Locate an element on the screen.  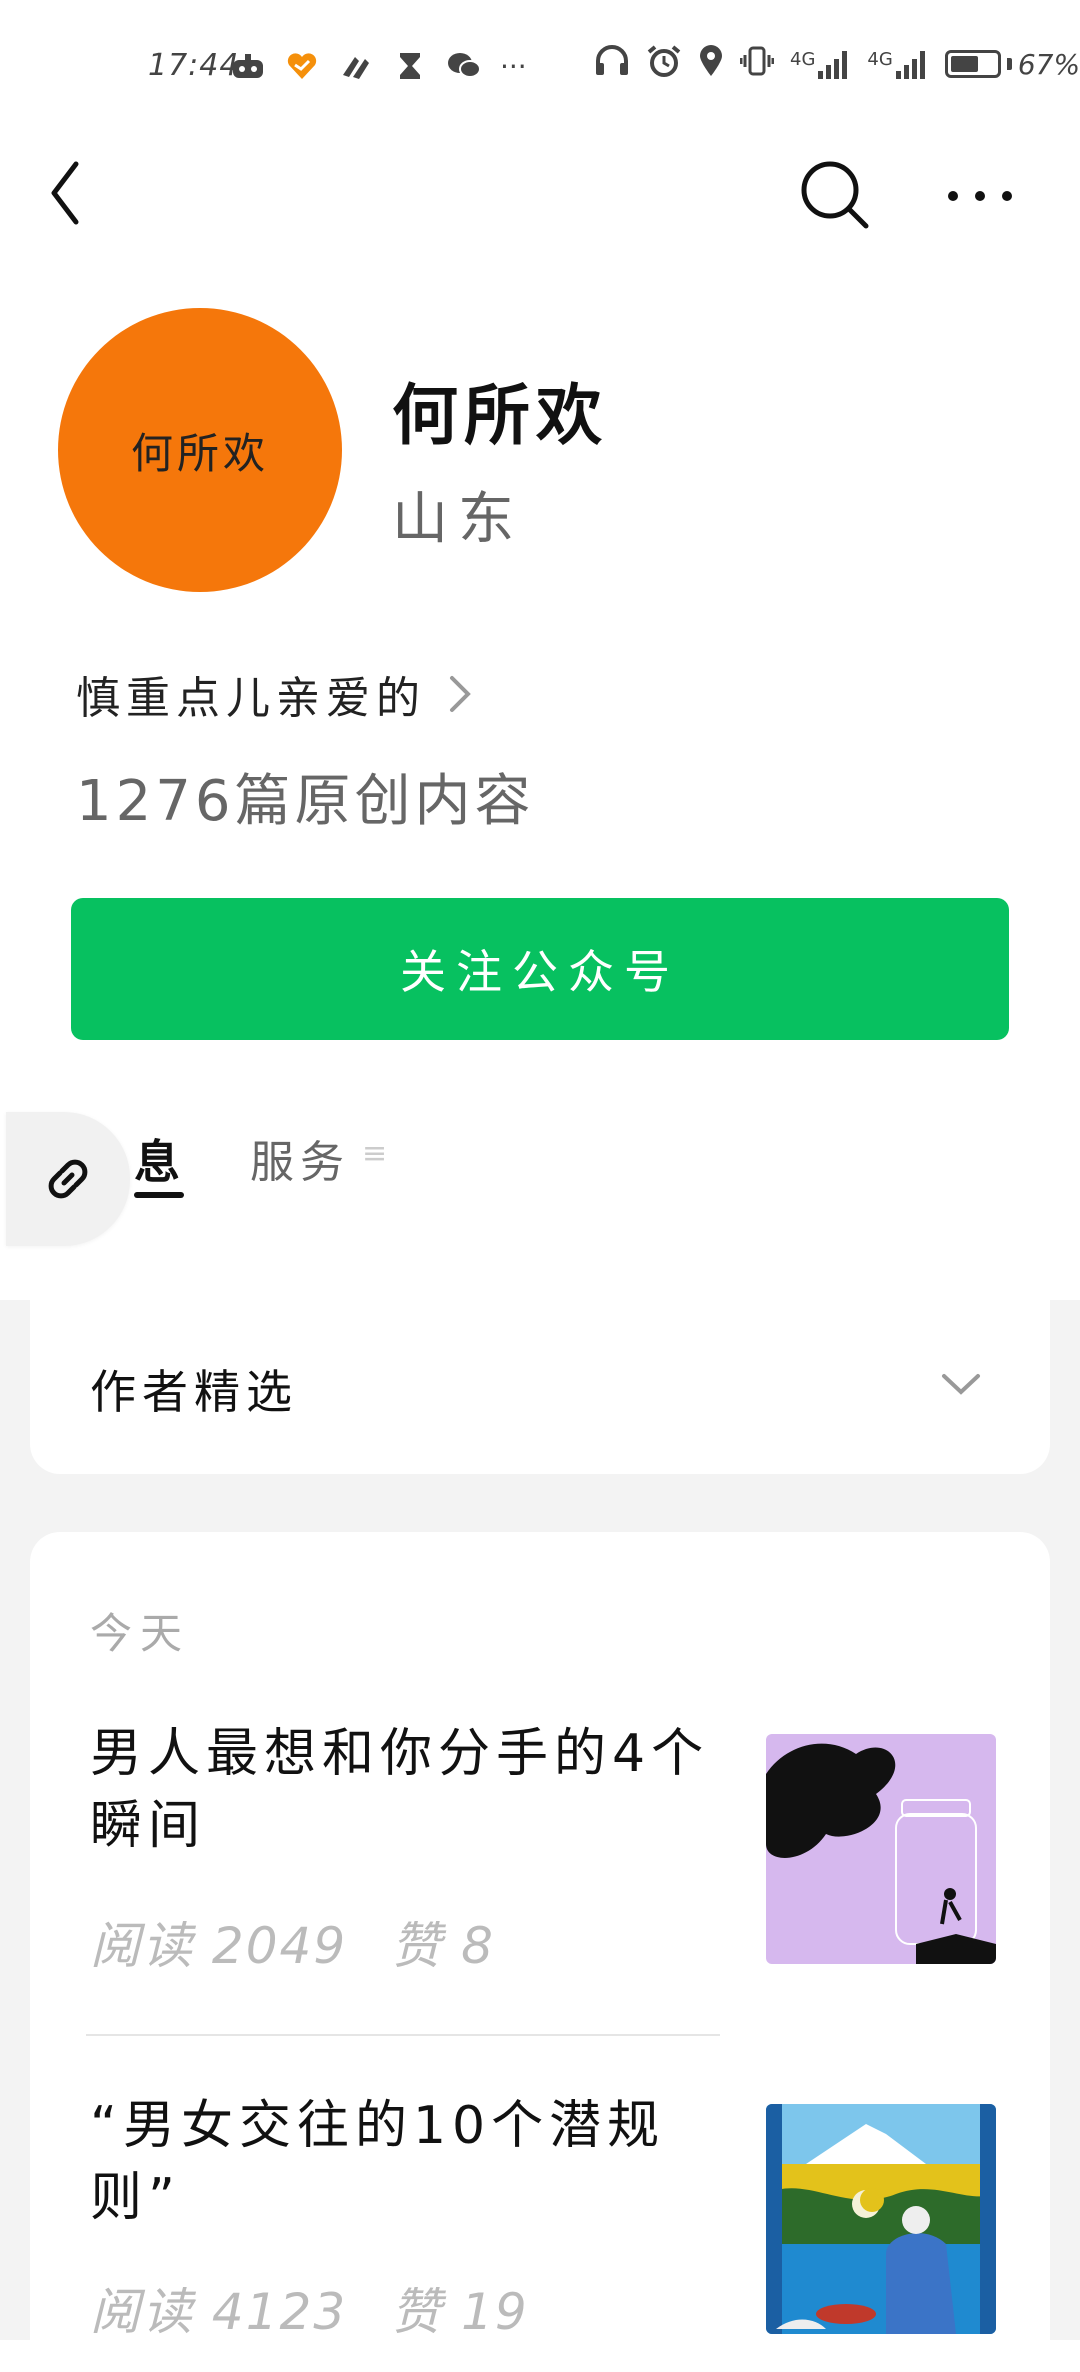
avatar: 何所欢 is located at coordinates (200, 450).